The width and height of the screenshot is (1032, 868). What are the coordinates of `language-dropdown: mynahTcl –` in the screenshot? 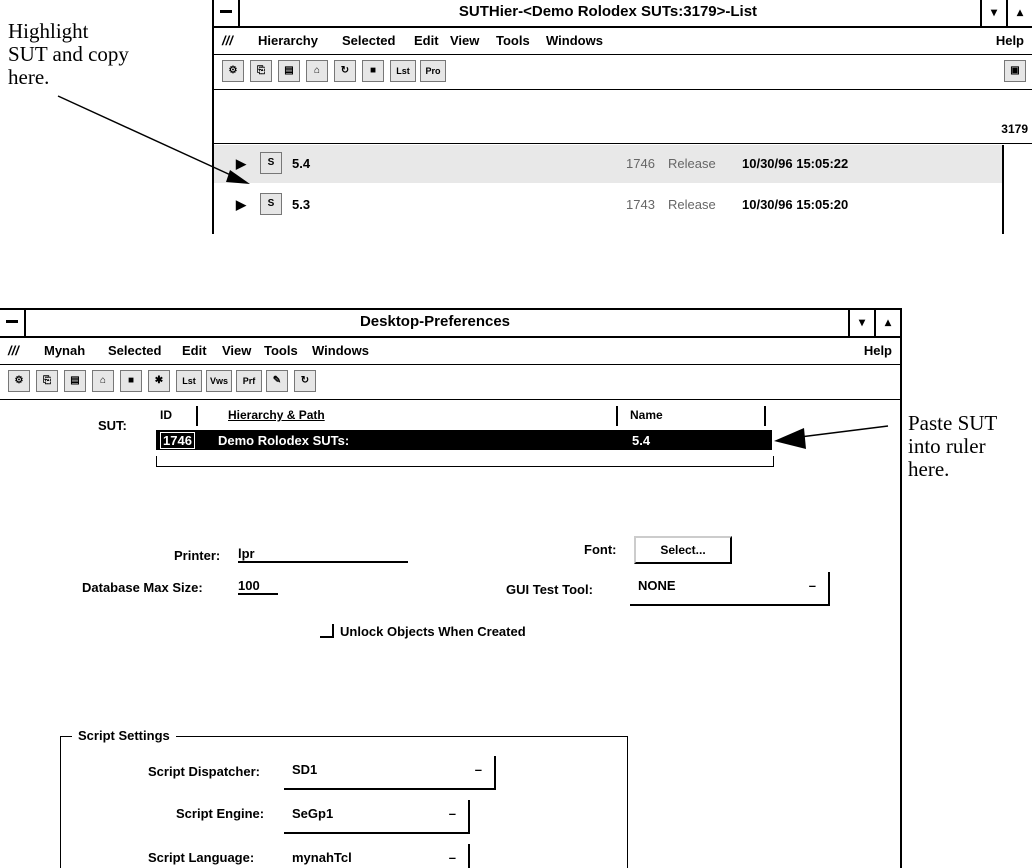 It's located at (377, 856).